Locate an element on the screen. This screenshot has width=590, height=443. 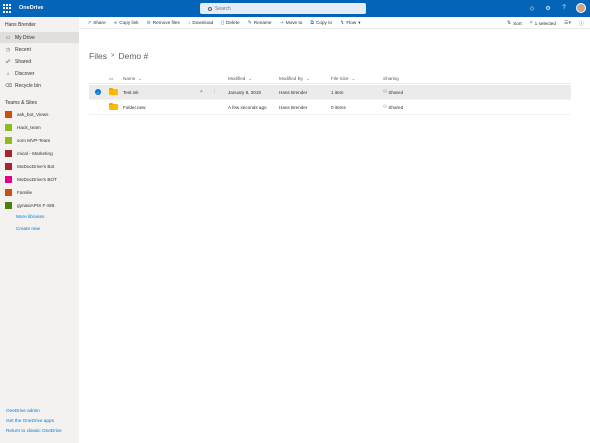
delete-button: ▯ Delete is located at coordinates (230, 23).